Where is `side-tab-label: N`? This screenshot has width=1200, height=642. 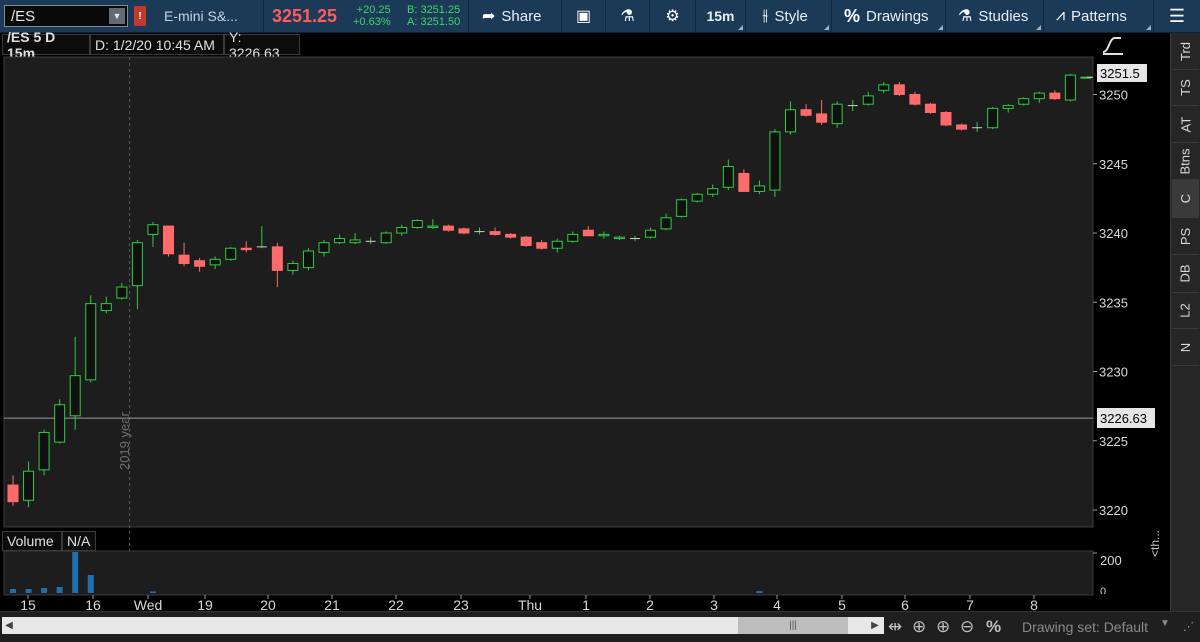 side-tab-label: N is located at coordinates (1185, 347).